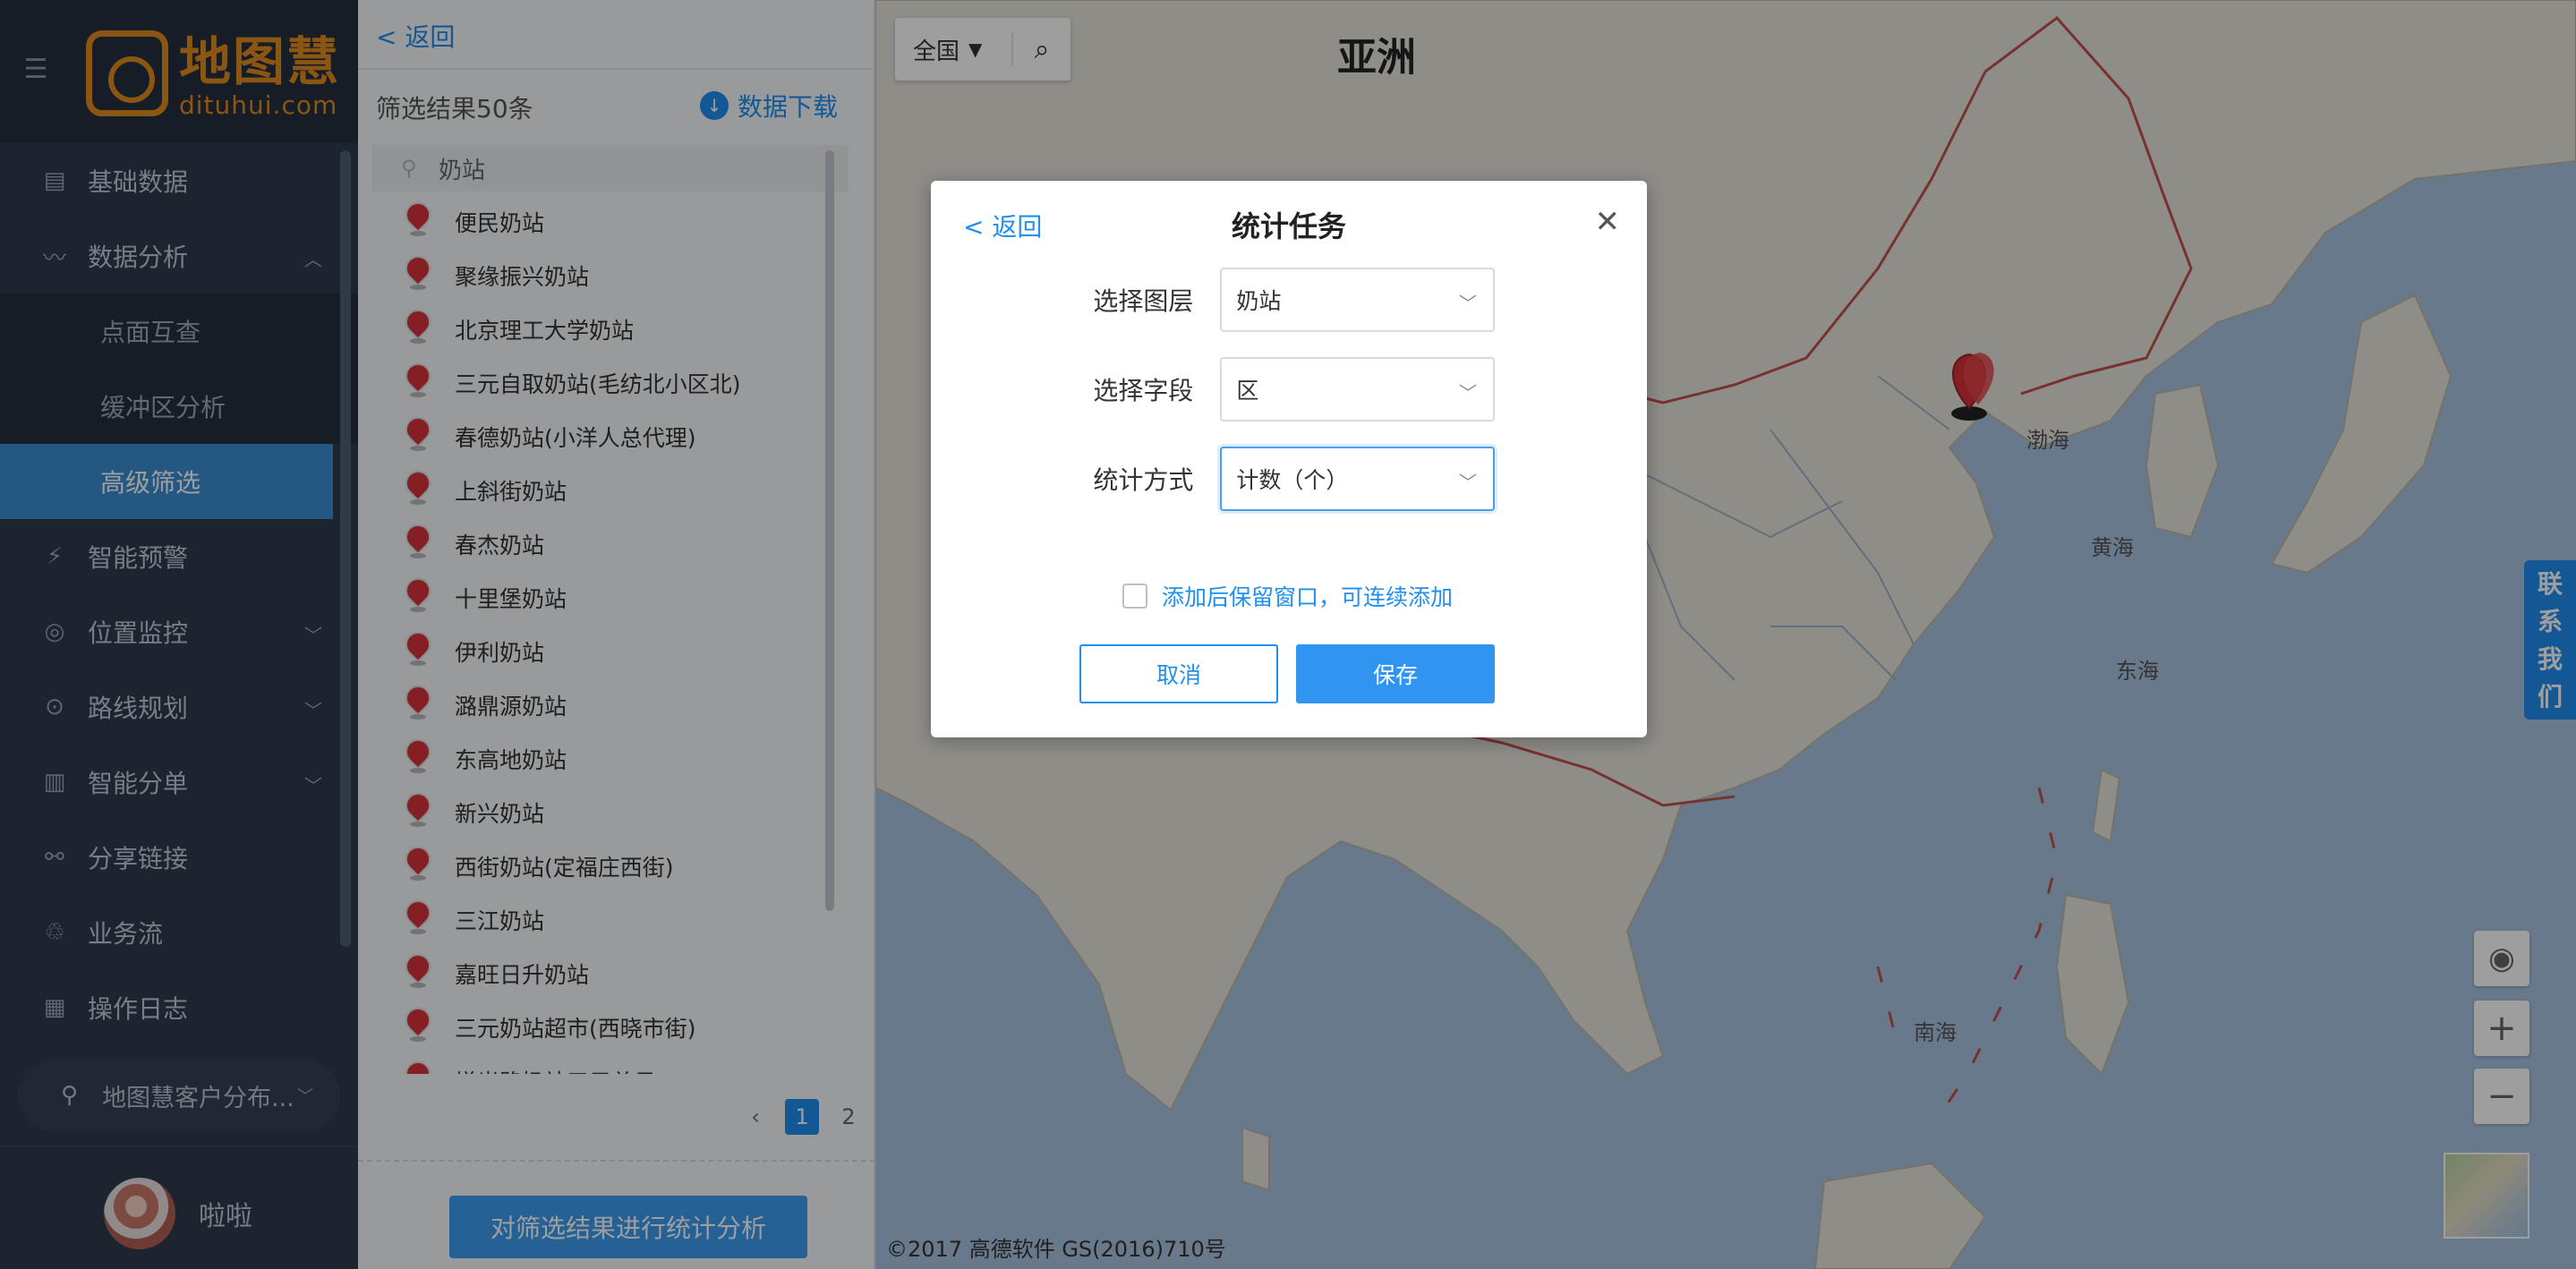 This screenshot has height=1269, width=2576. I want to click on cancel-button: 取消, so click(1178, 673).